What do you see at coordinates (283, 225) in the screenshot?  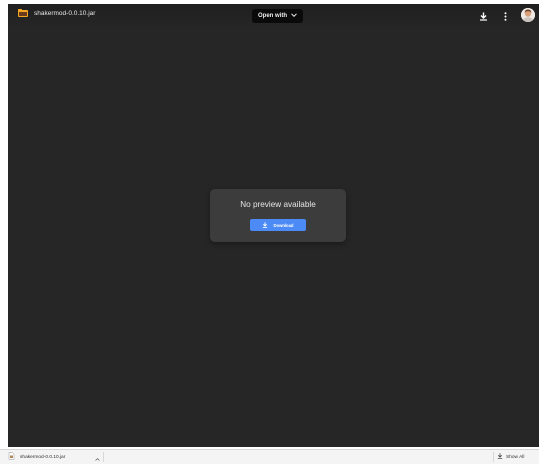 I see `download-button-label: Download` at bounding box center [283, 225].